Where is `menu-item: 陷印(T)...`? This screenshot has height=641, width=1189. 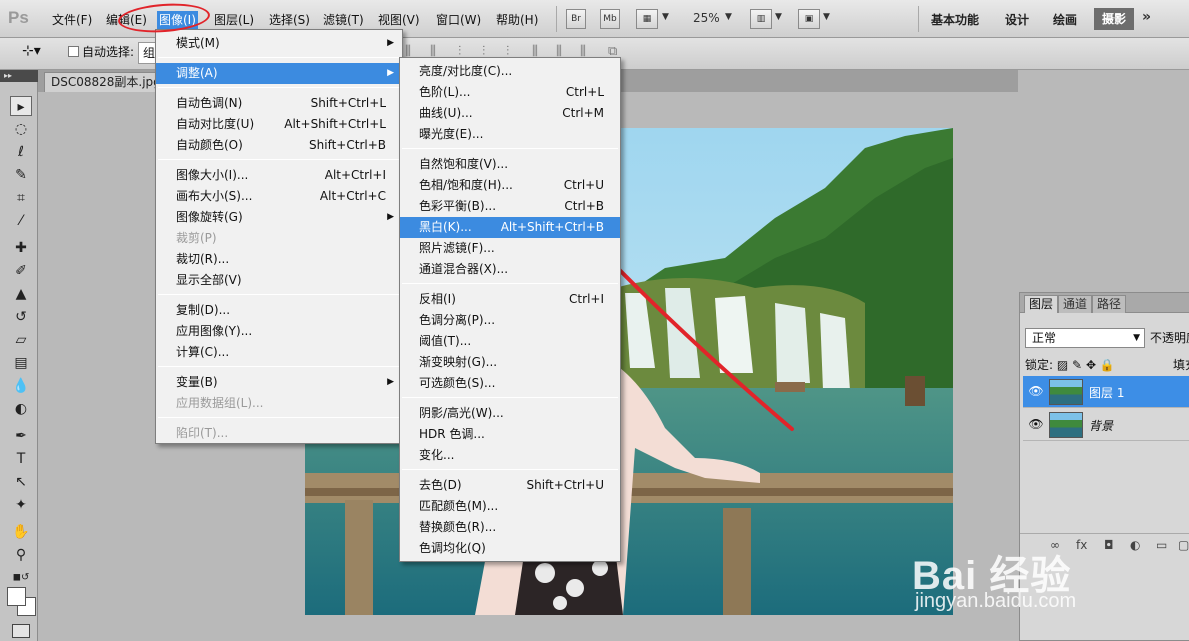
menu-item: 陷印(T)... is located at coordinates (279, 433).